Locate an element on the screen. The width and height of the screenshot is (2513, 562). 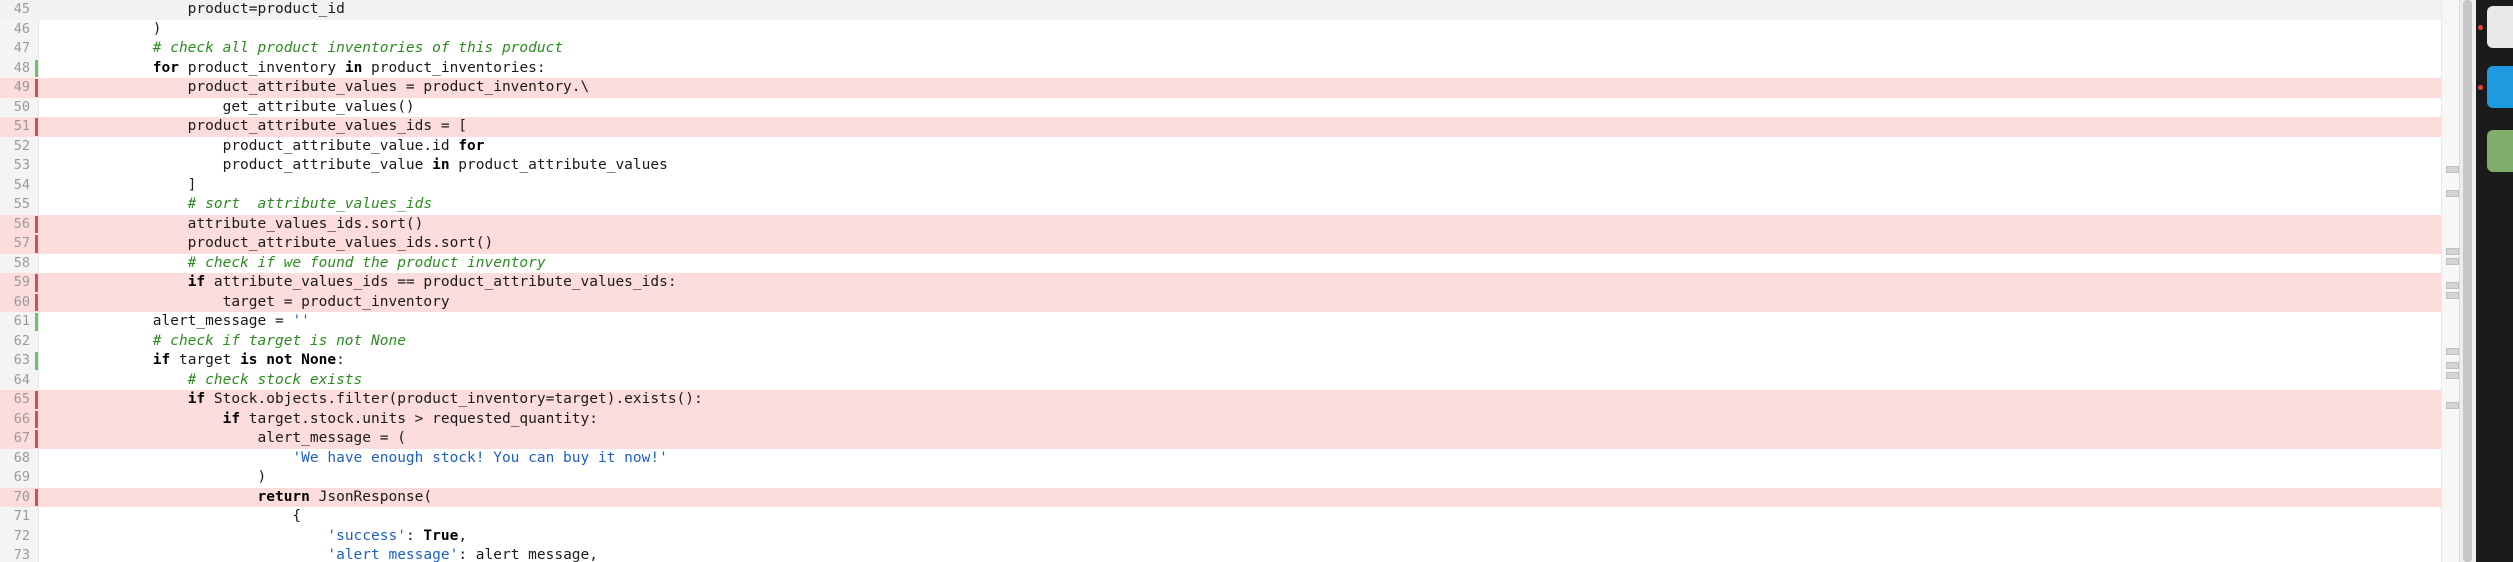
code-line: 54 ] is located at coordinates (1220, 186).